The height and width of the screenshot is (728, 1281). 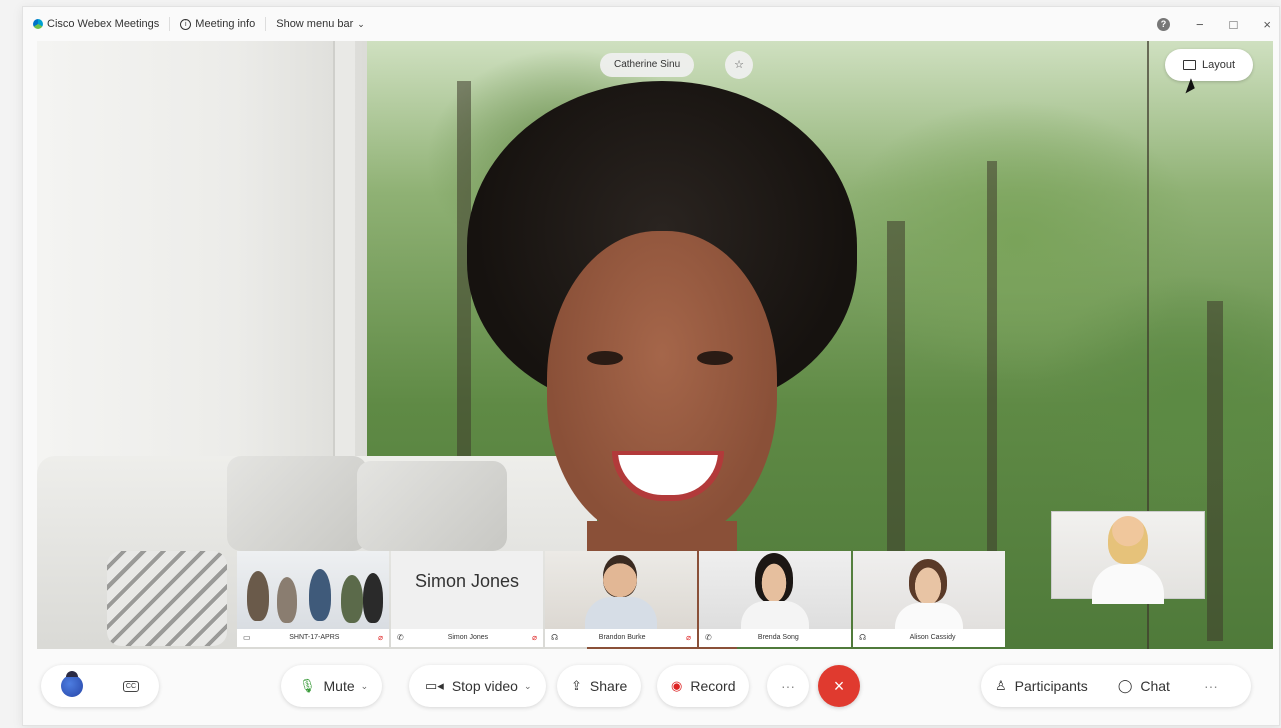 I want to click on layout-icon, so click(x=1189, y=65).